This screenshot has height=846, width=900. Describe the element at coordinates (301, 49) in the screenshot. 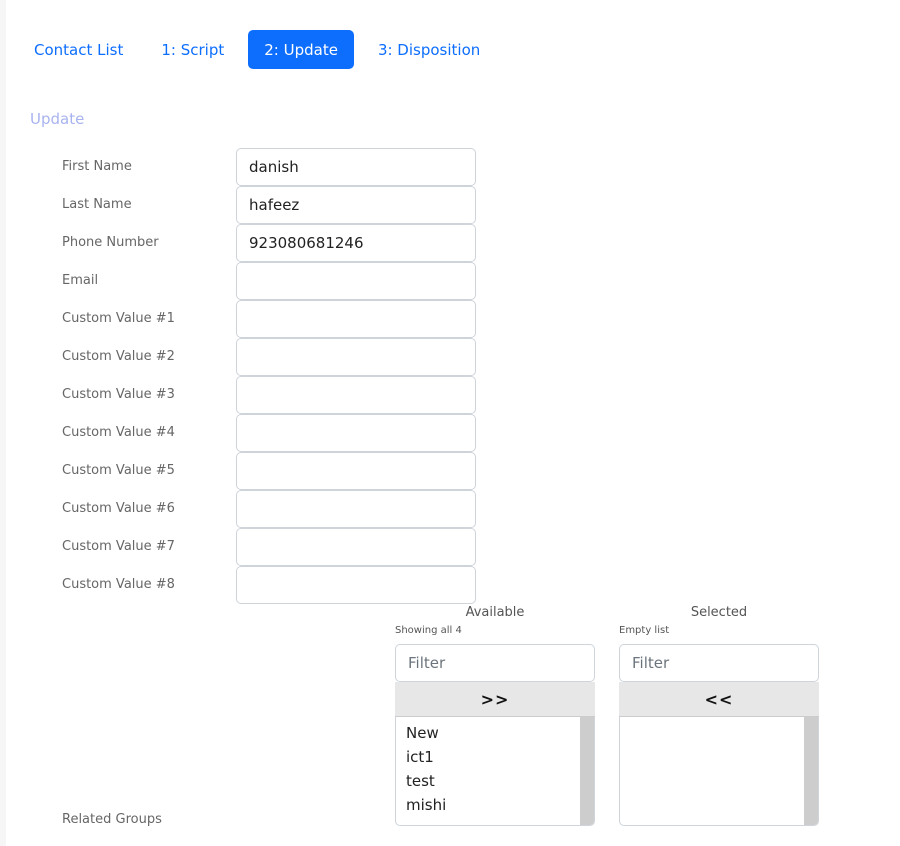

I see `tab-update: 2: Update` at that location.